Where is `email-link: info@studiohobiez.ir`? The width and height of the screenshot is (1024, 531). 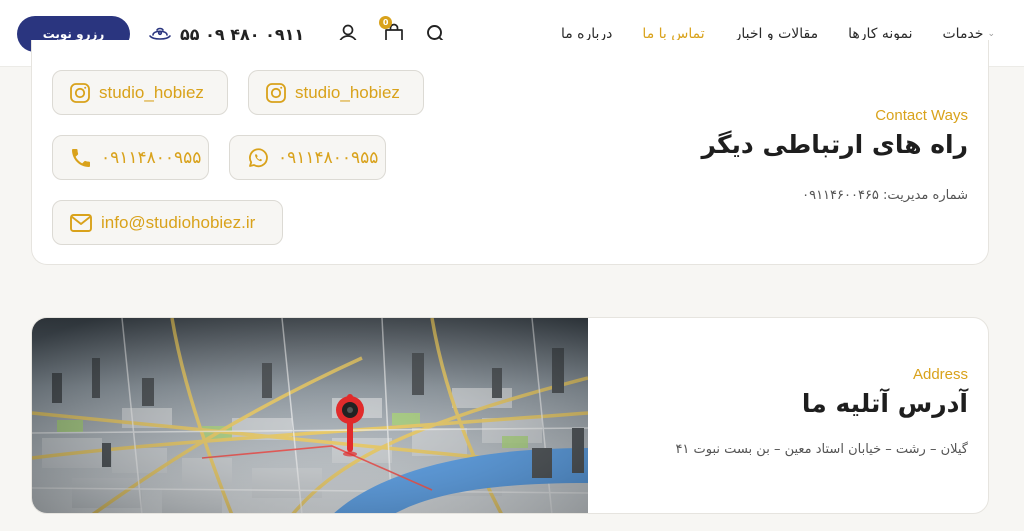
email-link: info@studiohobiez.ir is located at coordinates (167, 222).